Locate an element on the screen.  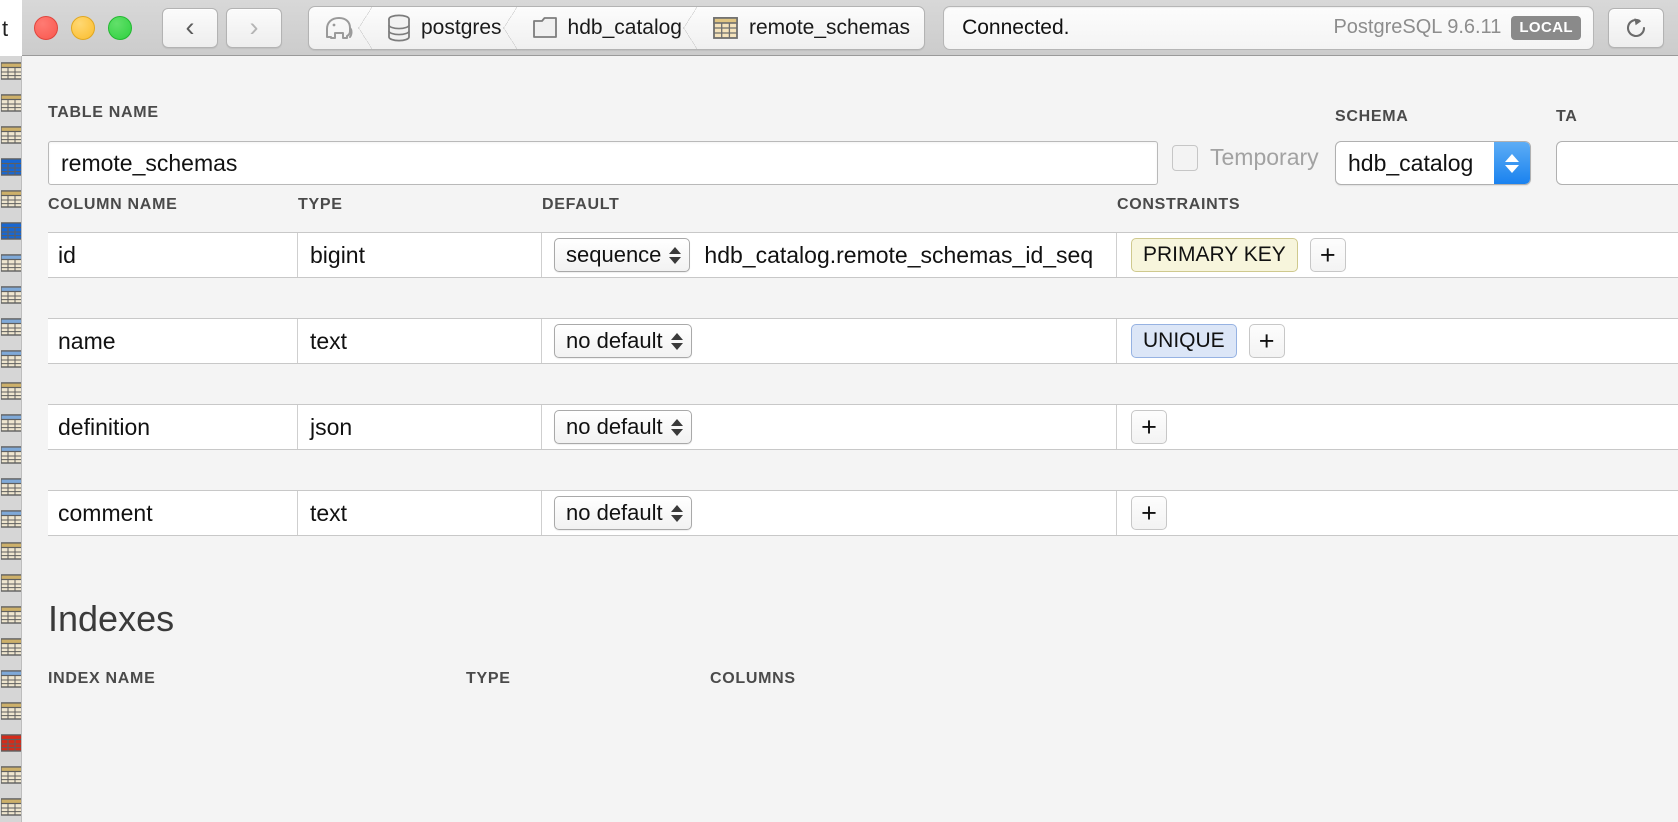
column-constraints-cell: PRIMARY KEY + is located at coordinates (1397, 255).